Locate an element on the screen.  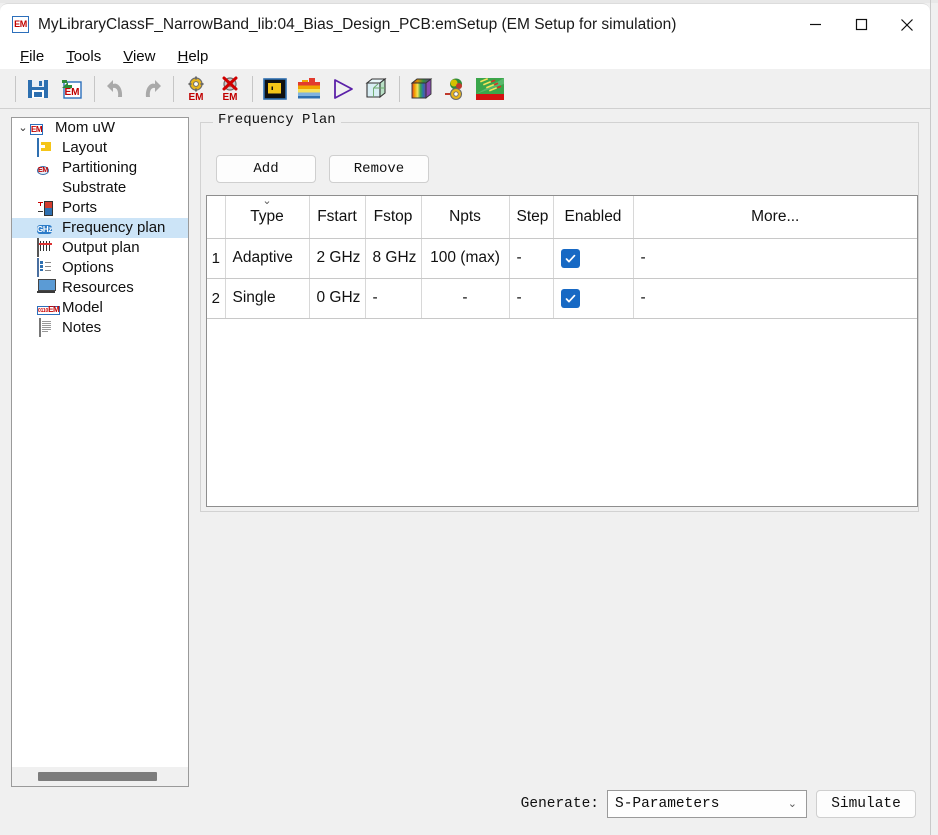
tree-item-mom-uw: ⌄ EM Mom uW is located at coordinates (100, 128).